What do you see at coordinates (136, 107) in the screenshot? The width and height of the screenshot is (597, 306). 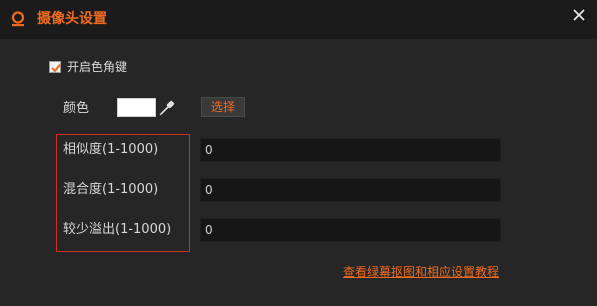 I see `color-swatch` at bounding box center [136, 107].